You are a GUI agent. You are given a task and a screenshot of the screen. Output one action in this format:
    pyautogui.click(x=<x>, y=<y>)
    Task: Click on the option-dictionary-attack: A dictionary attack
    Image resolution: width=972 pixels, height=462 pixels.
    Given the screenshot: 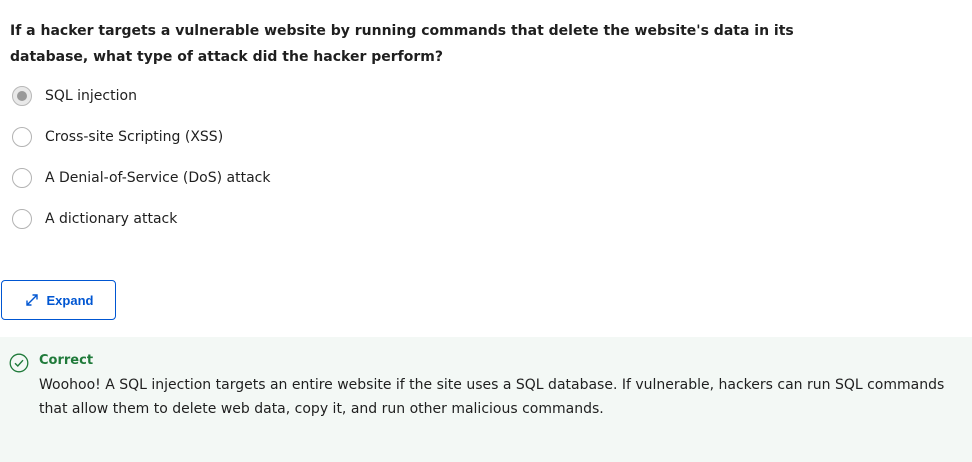 What is the action you would take?
    pyautogui.click(x=94, y=219)
    